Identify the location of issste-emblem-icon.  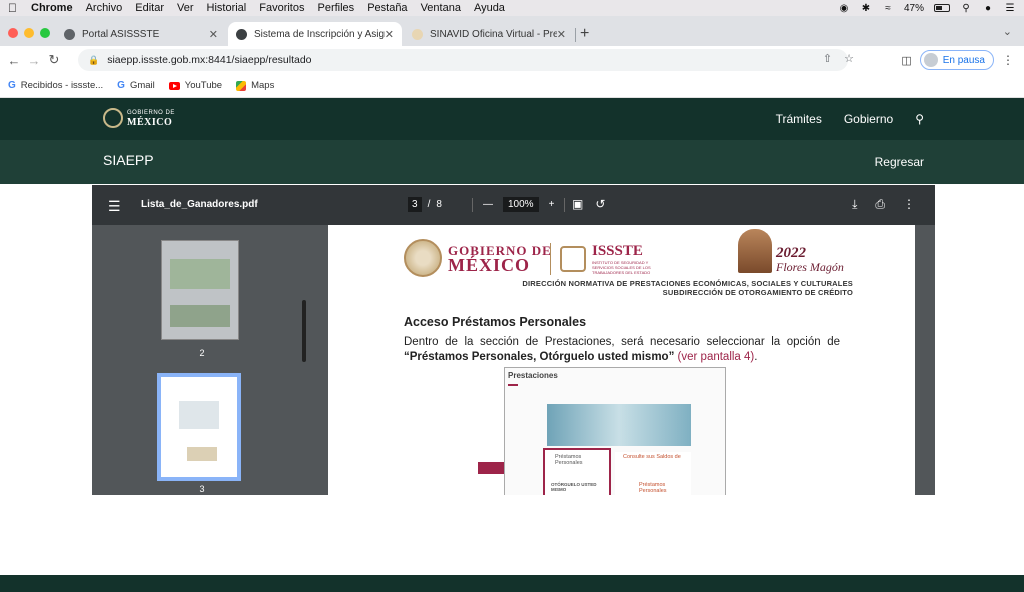
(573, 259).